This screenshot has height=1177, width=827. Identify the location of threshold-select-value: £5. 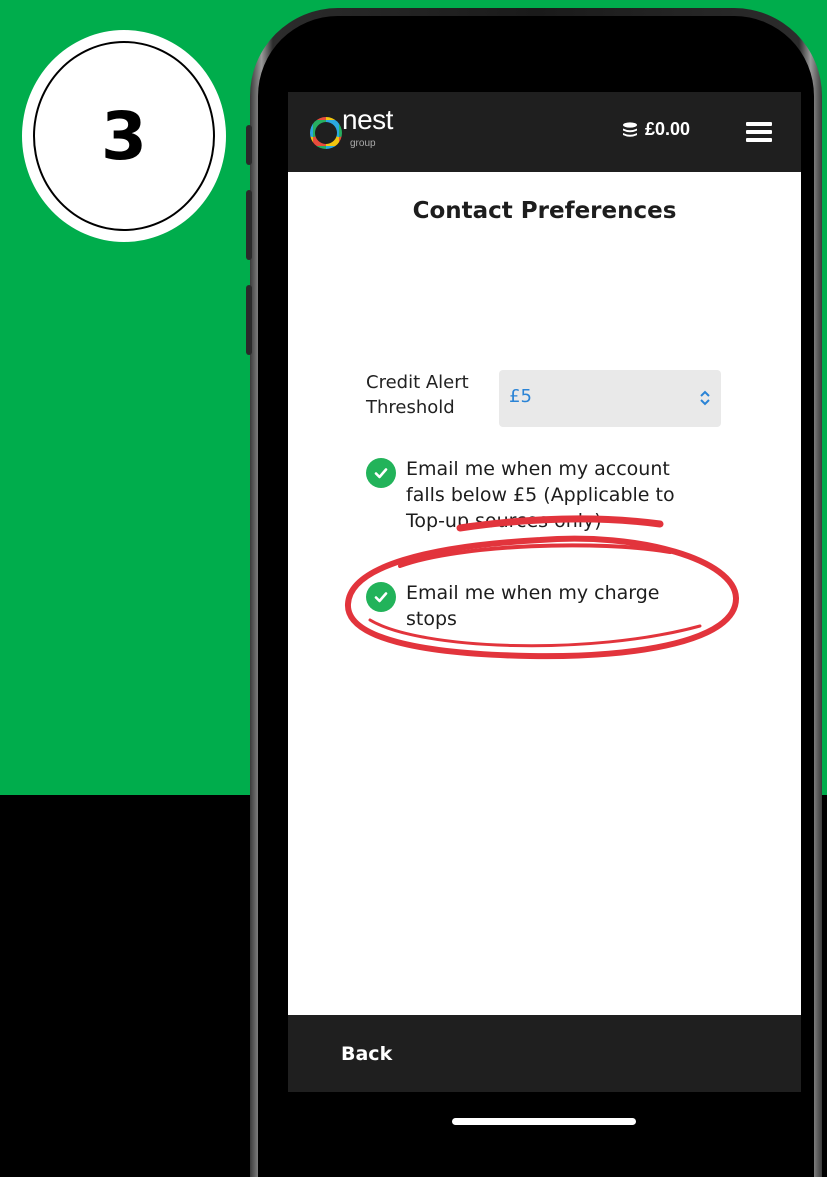
(520, 396).